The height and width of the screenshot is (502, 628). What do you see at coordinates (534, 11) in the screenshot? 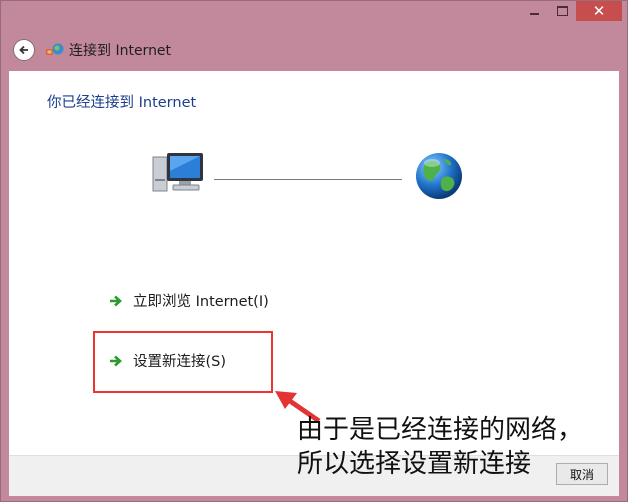
I see `minimize-button` at bounding box center [534, 11].